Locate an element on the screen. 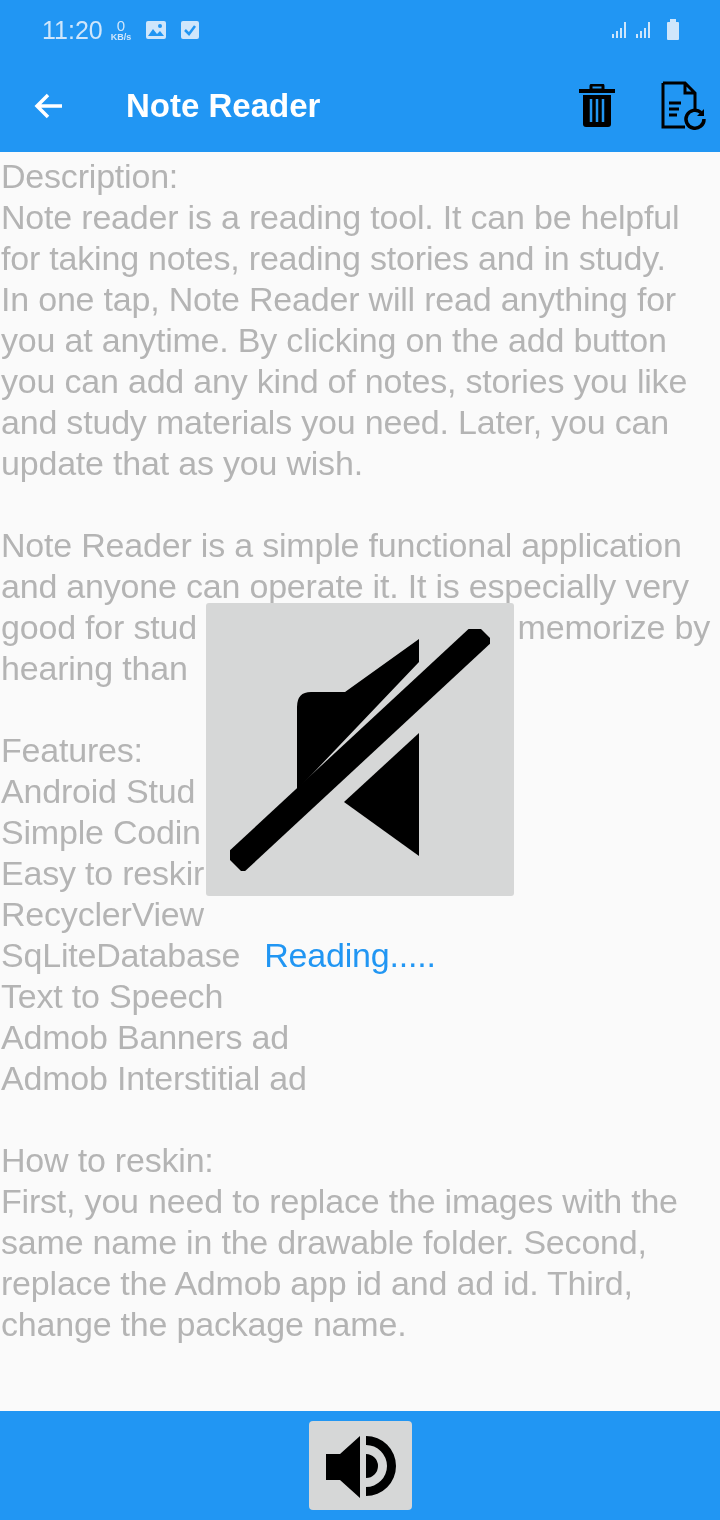 Image resolution: width=720 pixels, height=1520 pixels. back-arrow-icon is located at coordinates (49, 106).